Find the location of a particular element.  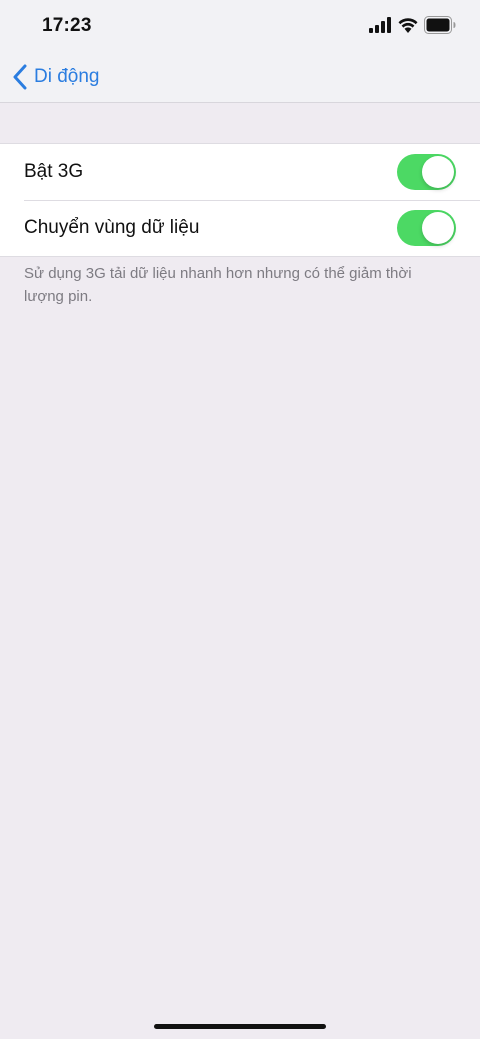

wifi-icon is located at coordinates (408, 25).